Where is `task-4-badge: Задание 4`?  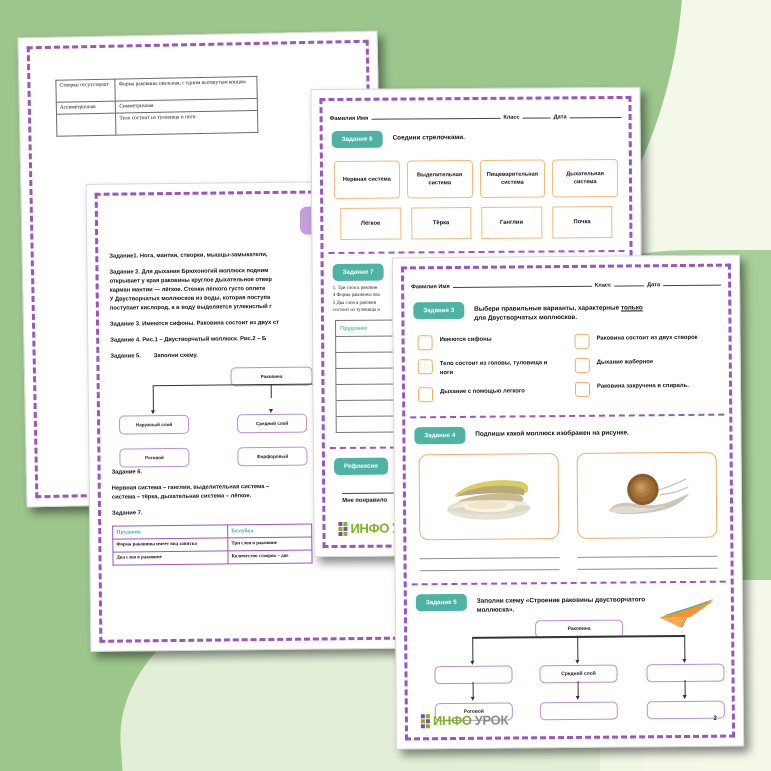
task-4-badge: Задание 4 is located at coordinates (440, 435).